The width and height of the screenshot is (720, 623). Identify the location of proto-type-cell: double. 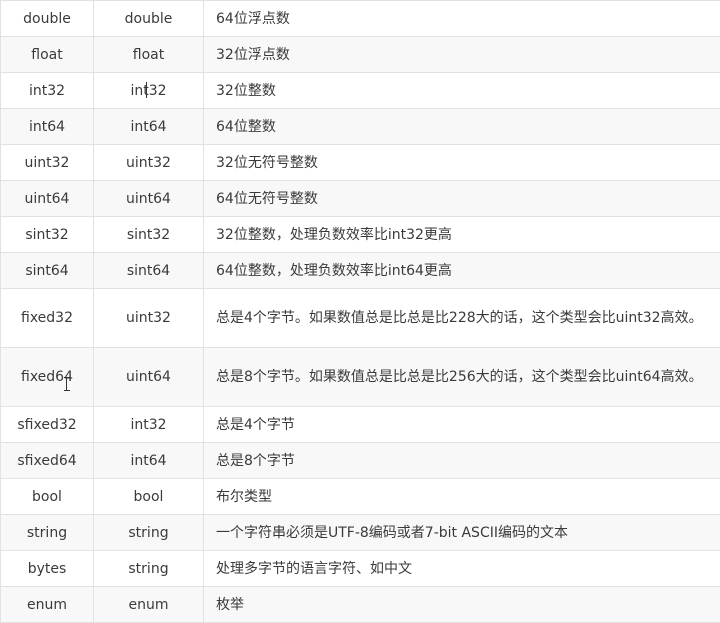
(47, 19).